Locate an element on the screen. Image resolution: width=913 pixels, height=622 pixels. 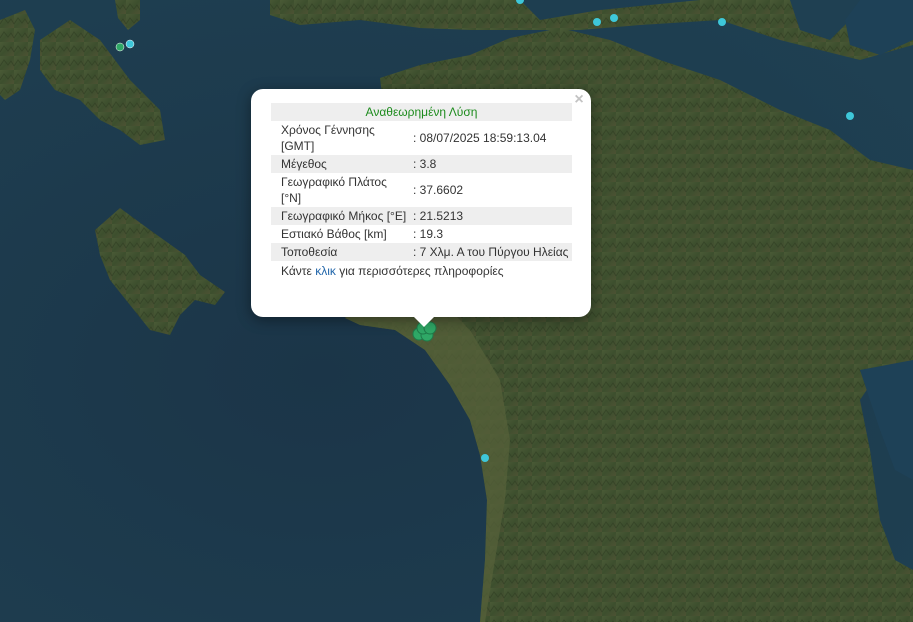
row-label: Χρόνος Γέννησης [GMT] is located at coordinates (328, 138).